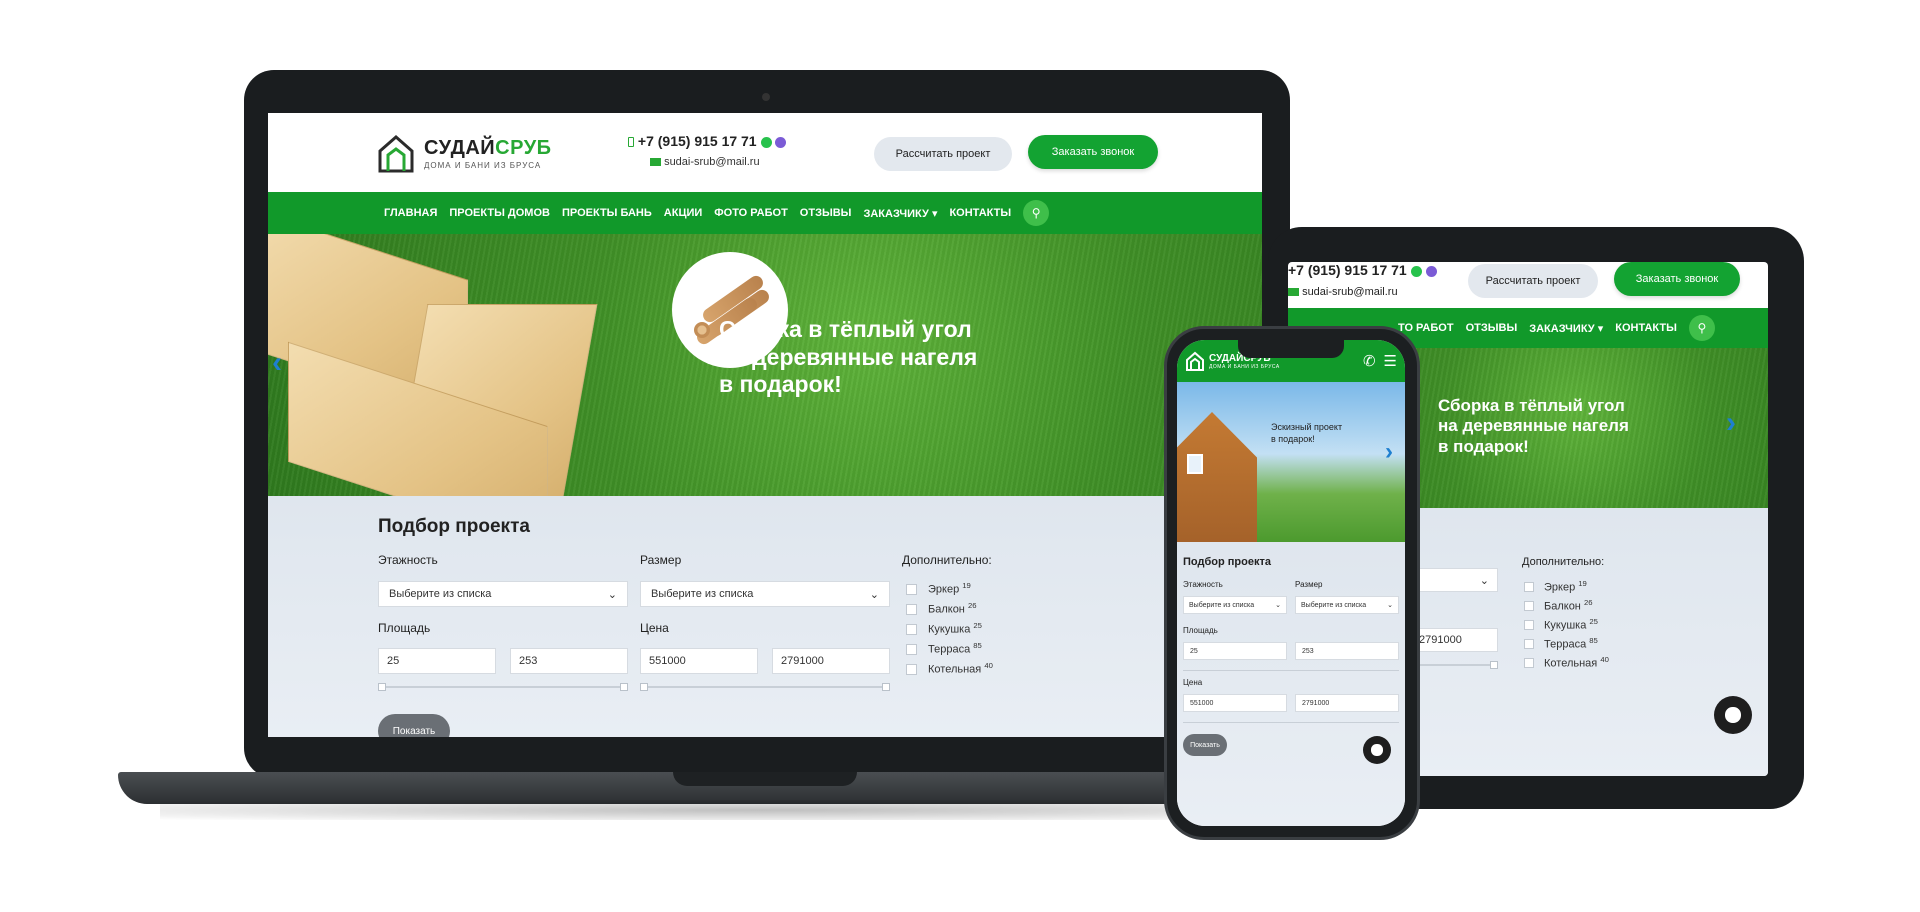 The height and width of the screenshot is (912, 1920). I want to click on tablet-call-button: Заказать звонок, so click(1677, 279).